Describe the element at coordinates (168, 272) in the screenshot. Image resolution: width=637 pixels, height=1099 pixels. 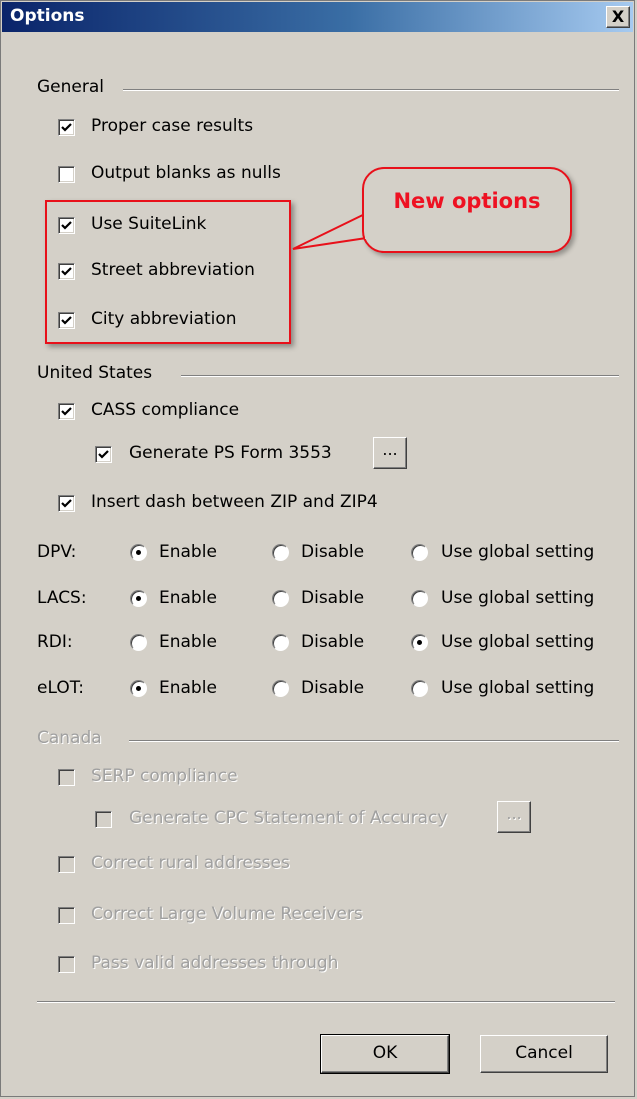
I see `new-options-highlight` at that location.